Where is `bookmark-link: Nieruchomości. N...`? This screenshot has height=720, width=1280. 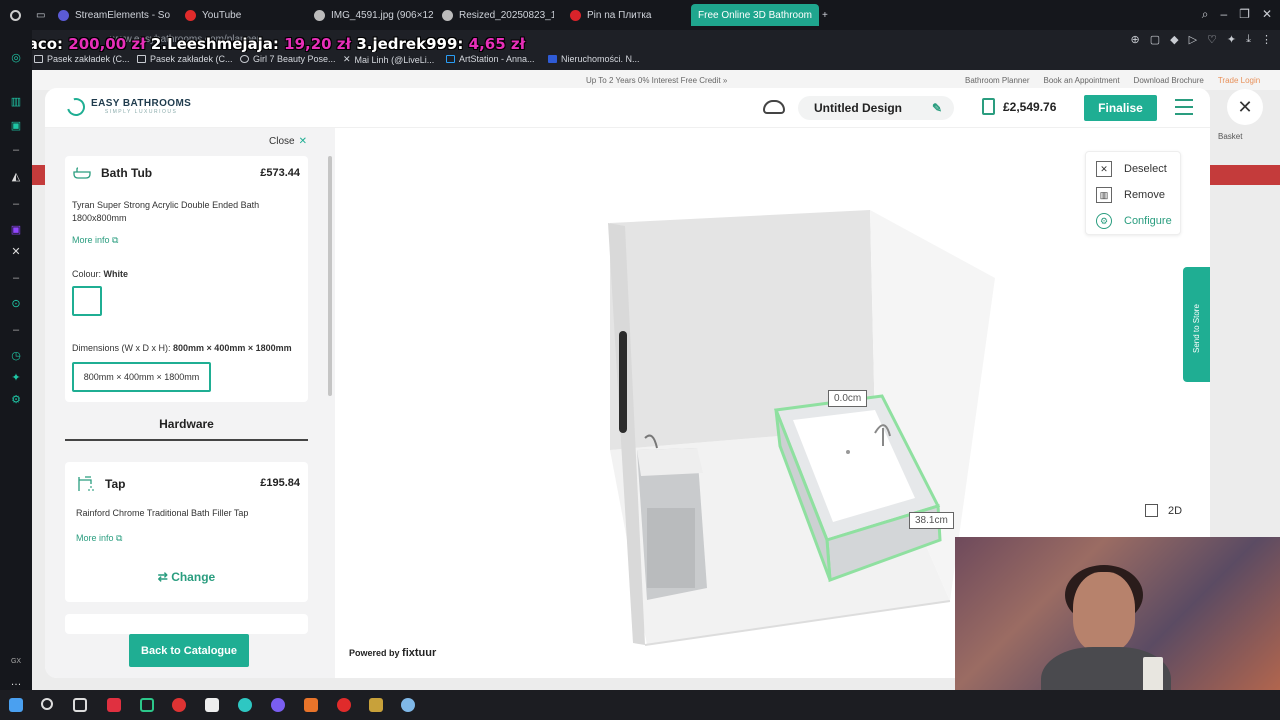 bookmark-link: Nieruchomości. N... is located at coordinates (594, 59).